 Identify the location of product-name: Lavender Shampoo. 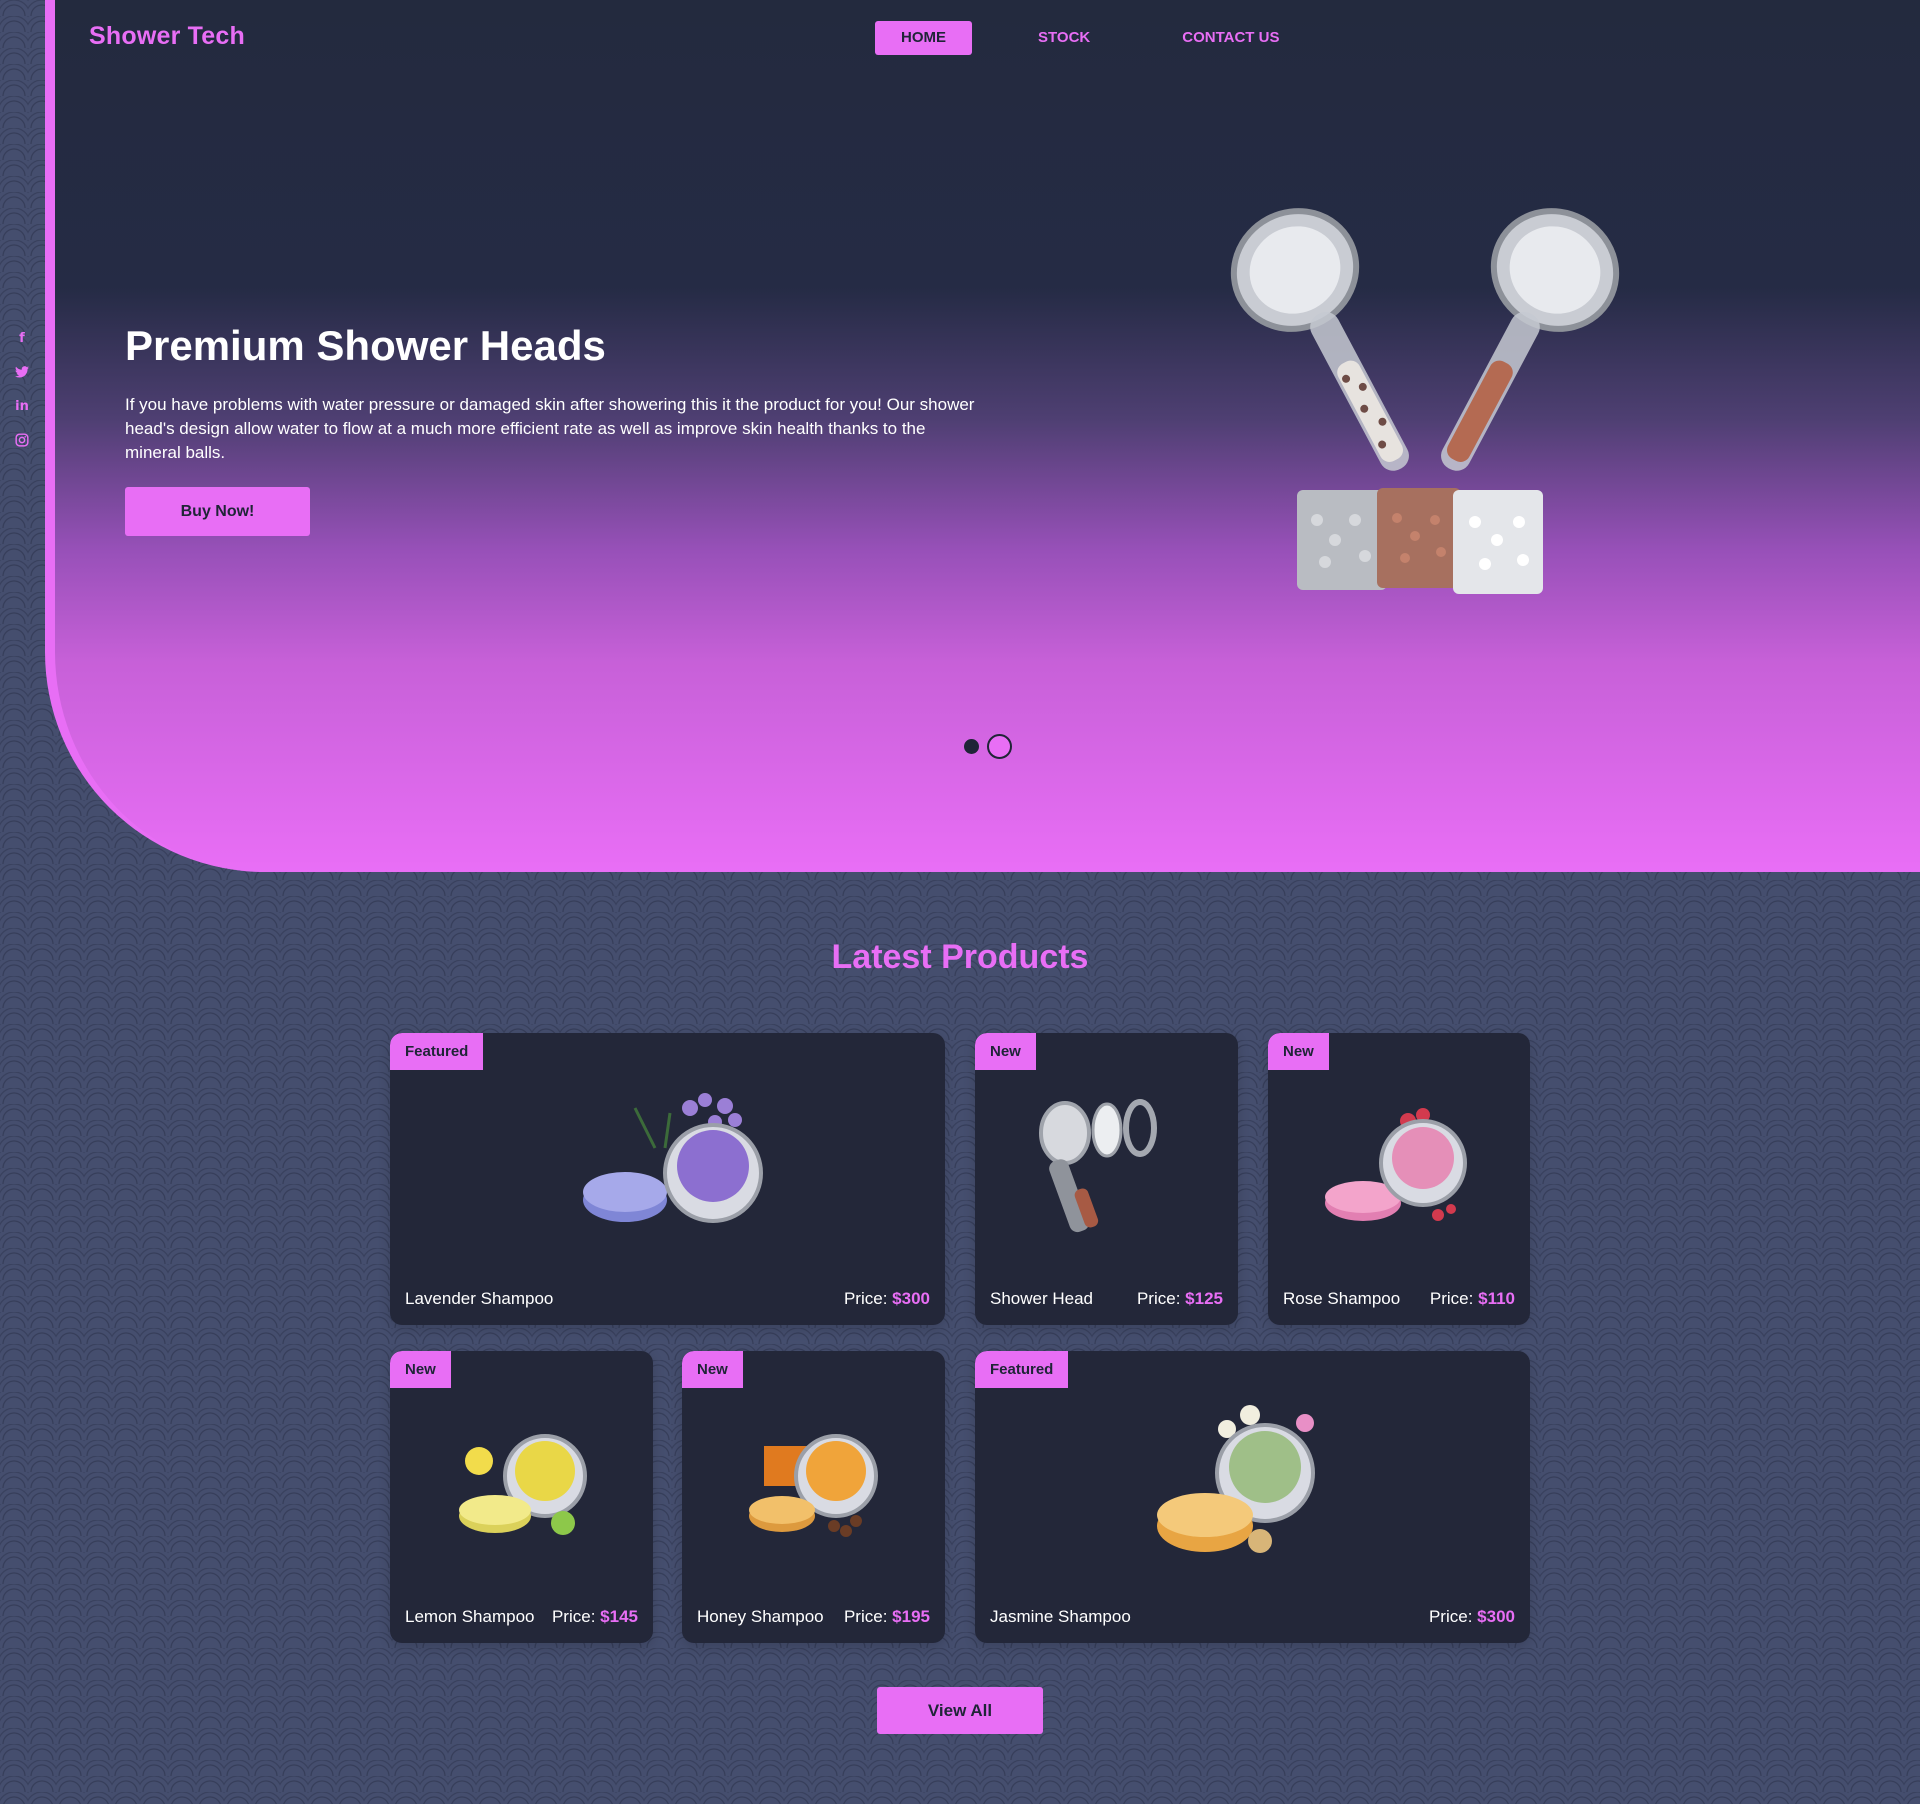
(479, 1298).